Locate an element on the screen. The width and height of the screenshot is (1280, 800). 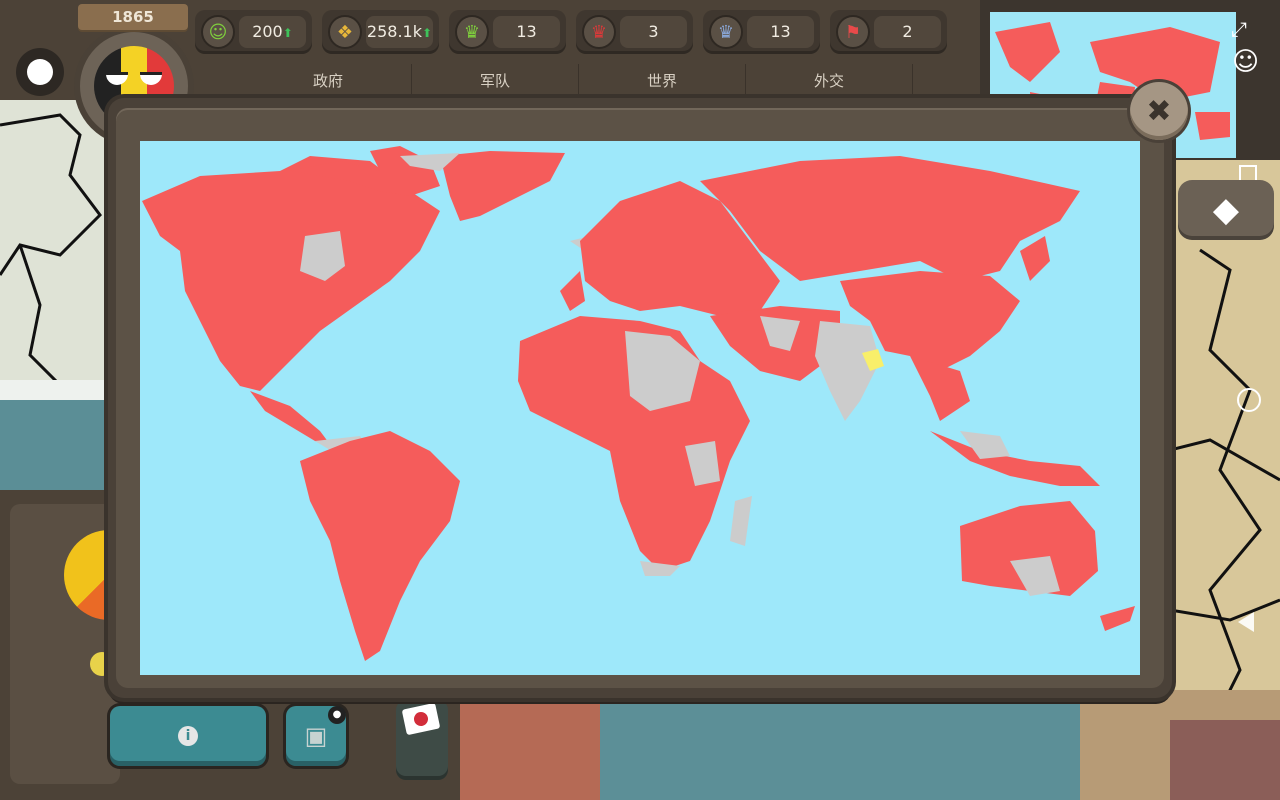
resource-flags: ⚑ 2 is located at coordinates (888, 32).